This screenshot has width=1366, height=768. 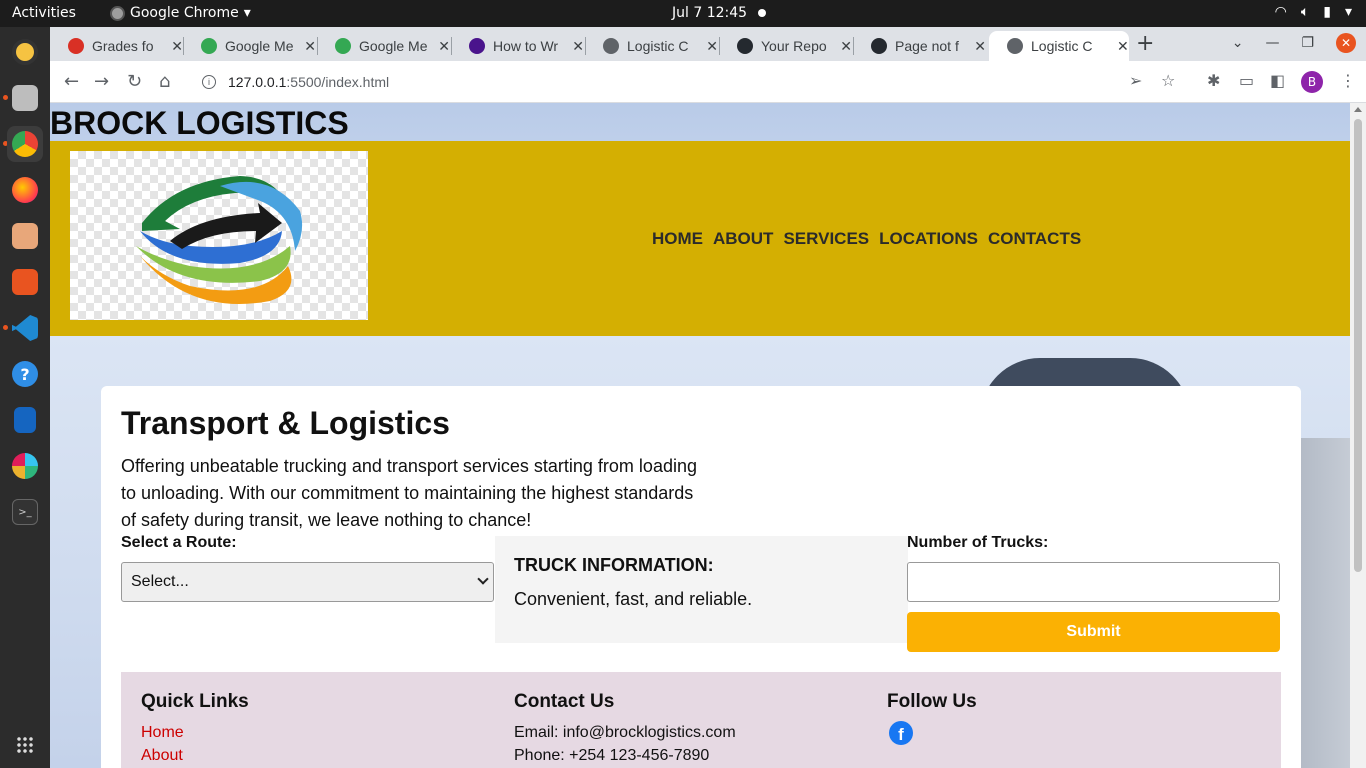 I want to click on dock-chrome, so click(x=25, y=144).